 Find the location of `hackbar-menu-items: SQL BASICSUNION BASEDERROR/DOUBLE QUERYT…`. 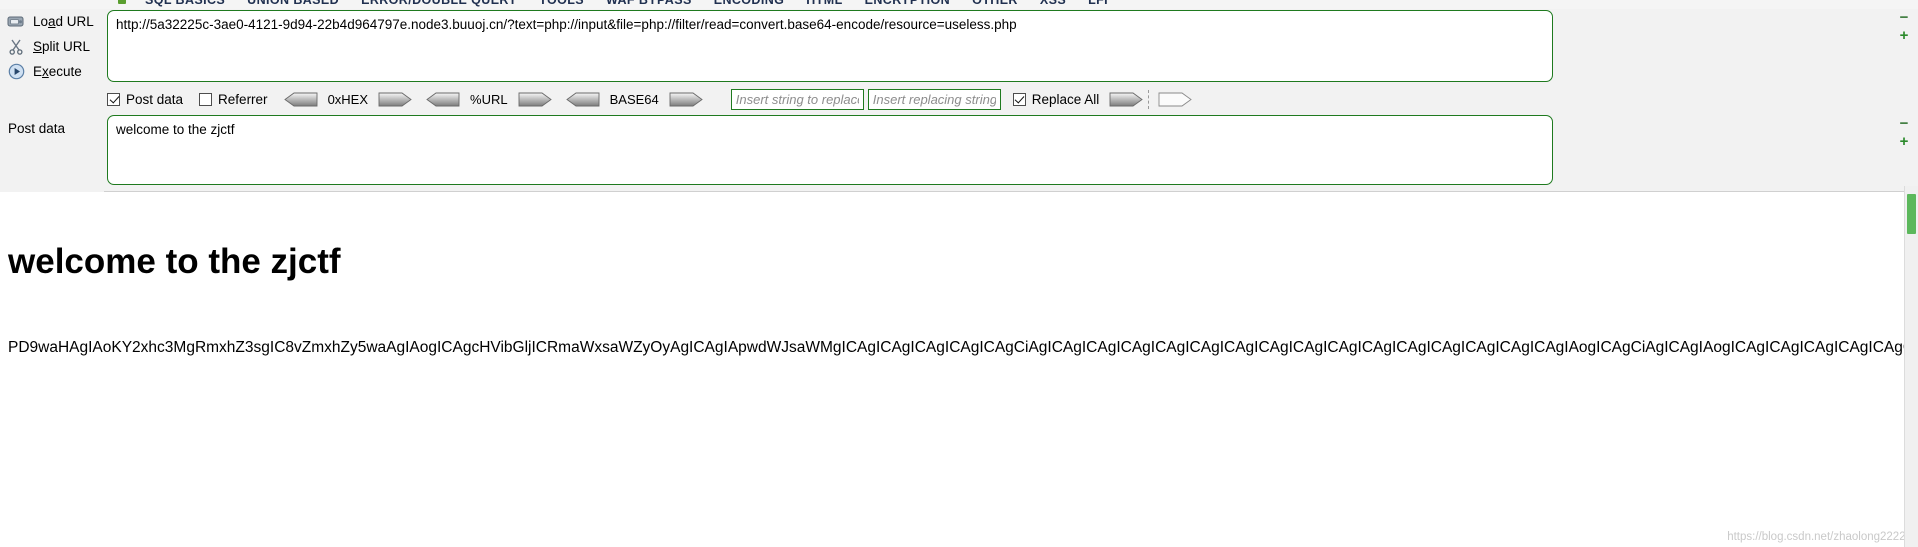

hackbar-menu-items: SQL BASICSUNION BASEDERROR/DOUBLE QUERYT… is located at coordinates (559, 3).